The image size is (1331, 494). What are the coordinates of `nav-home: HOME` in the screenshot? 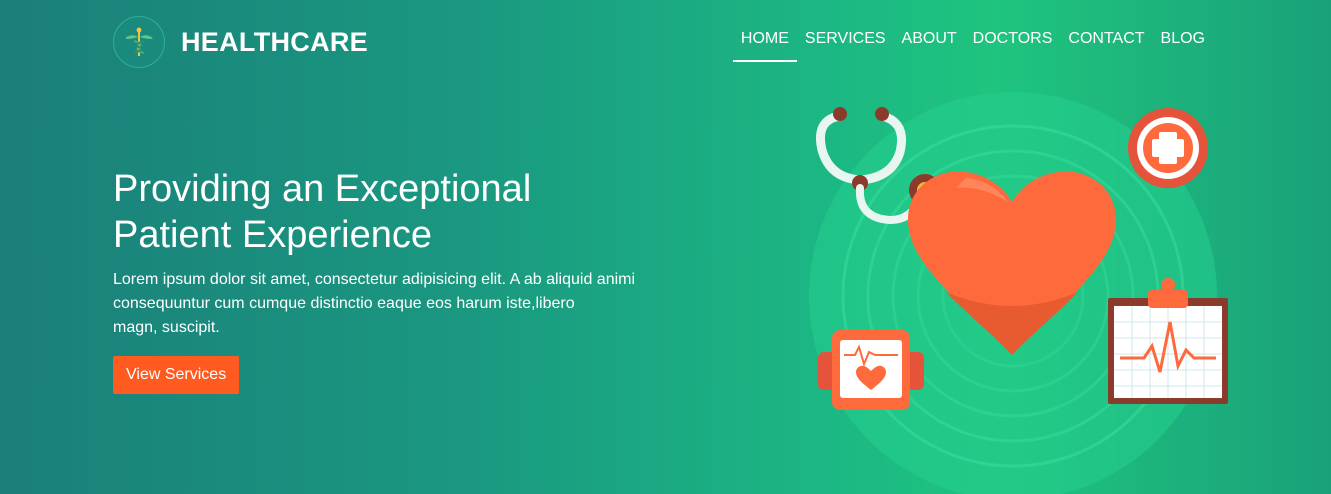 It's located at (764, 46).